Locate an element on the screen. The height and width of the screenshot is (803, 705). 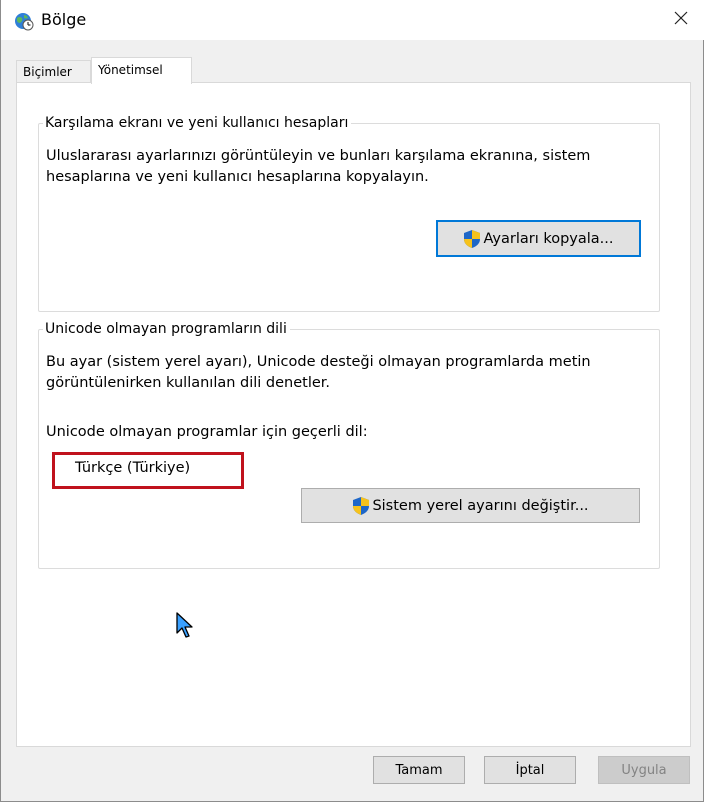
cancel-button: İptal is located at coordinates (530, 770).